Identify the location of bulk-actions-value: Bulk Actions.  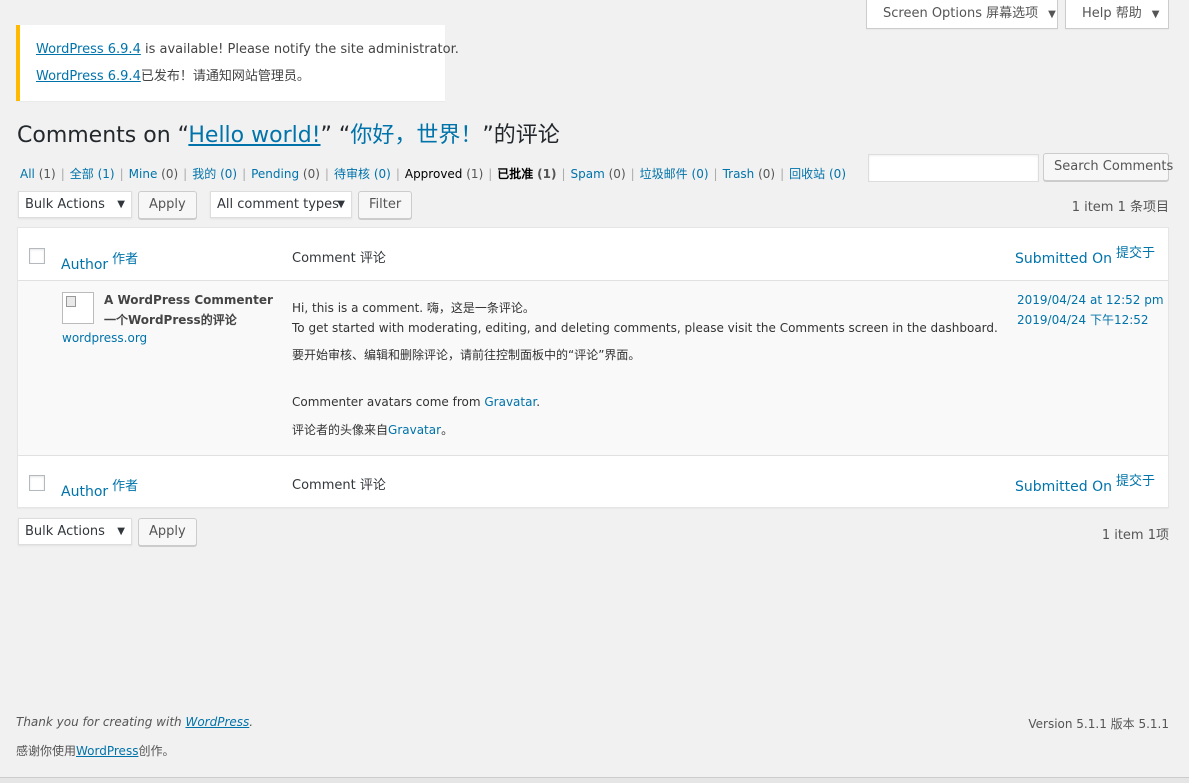
(65, 204).